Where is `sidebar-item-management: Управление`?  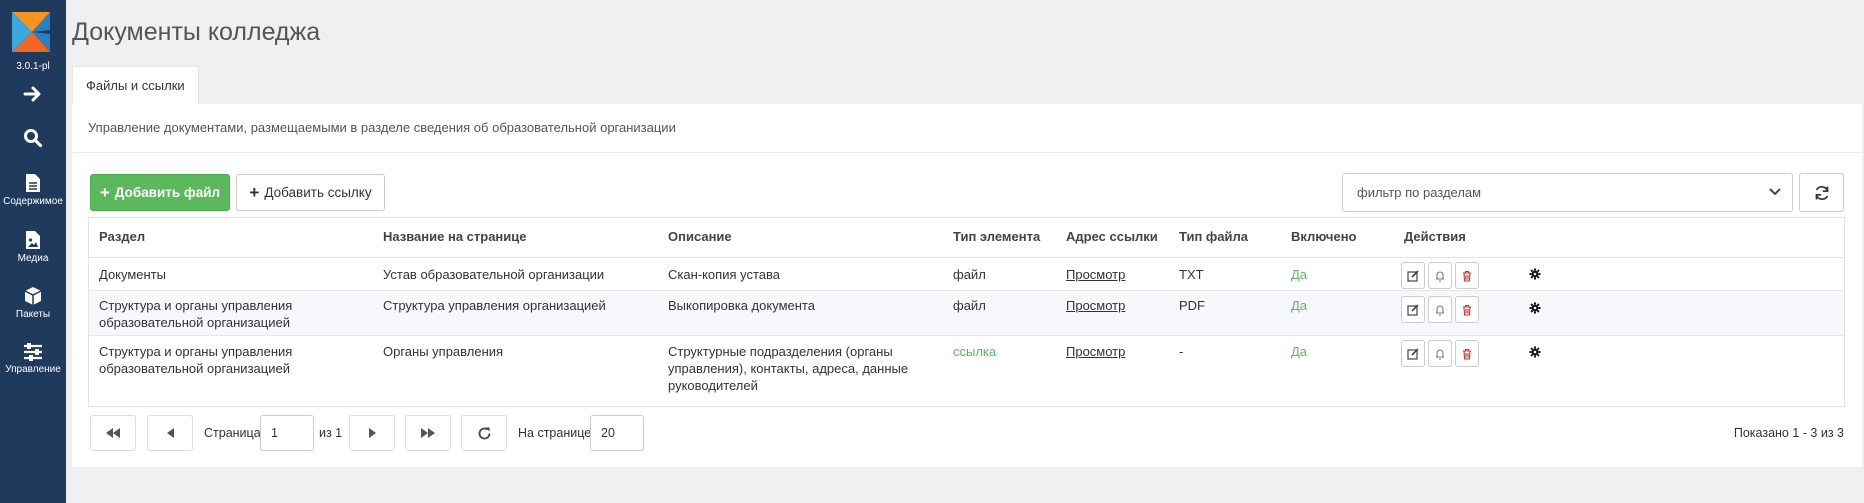
sidebar-item-management: Управление is located at coordinates (33, 359).